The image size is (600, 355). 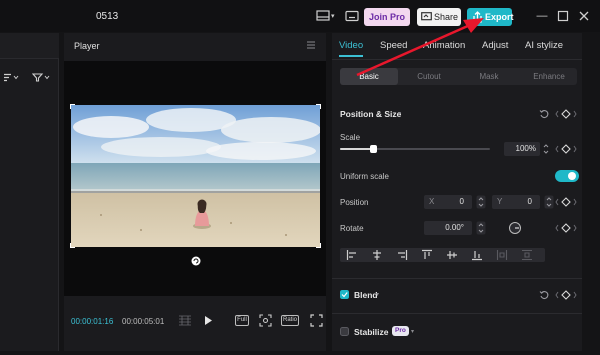 I want to click on export-button: Export, so click(x=490, y=17).